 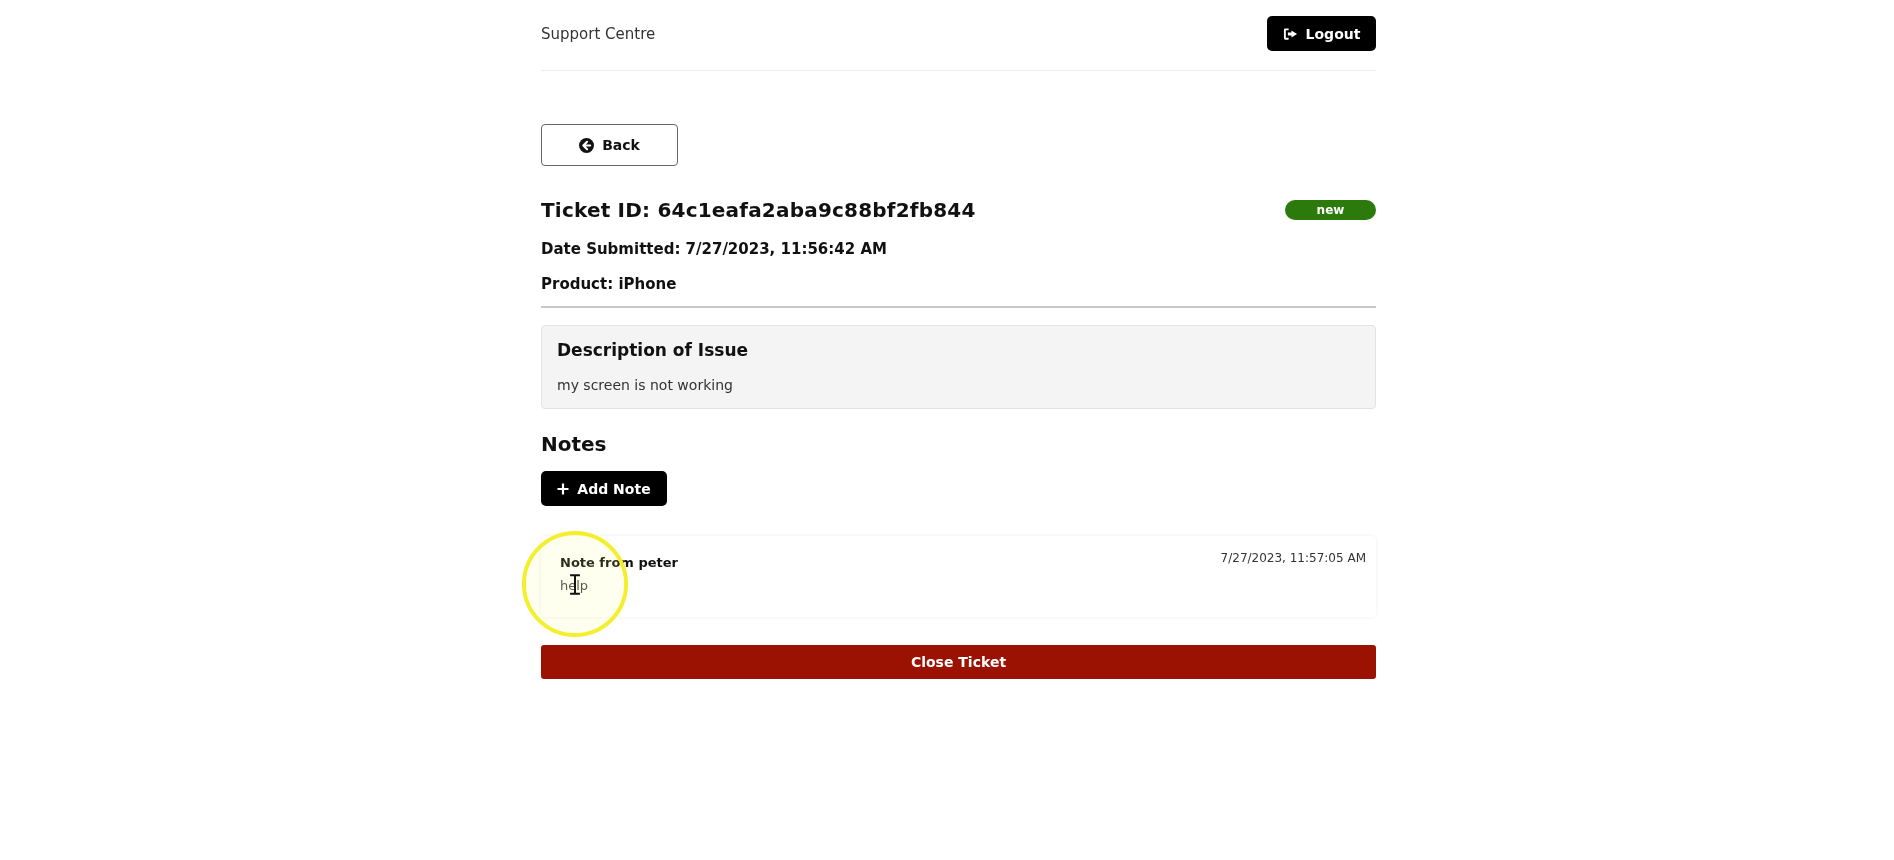 I want to click on add-note-button: Add Note, so click(x=604, y=488).